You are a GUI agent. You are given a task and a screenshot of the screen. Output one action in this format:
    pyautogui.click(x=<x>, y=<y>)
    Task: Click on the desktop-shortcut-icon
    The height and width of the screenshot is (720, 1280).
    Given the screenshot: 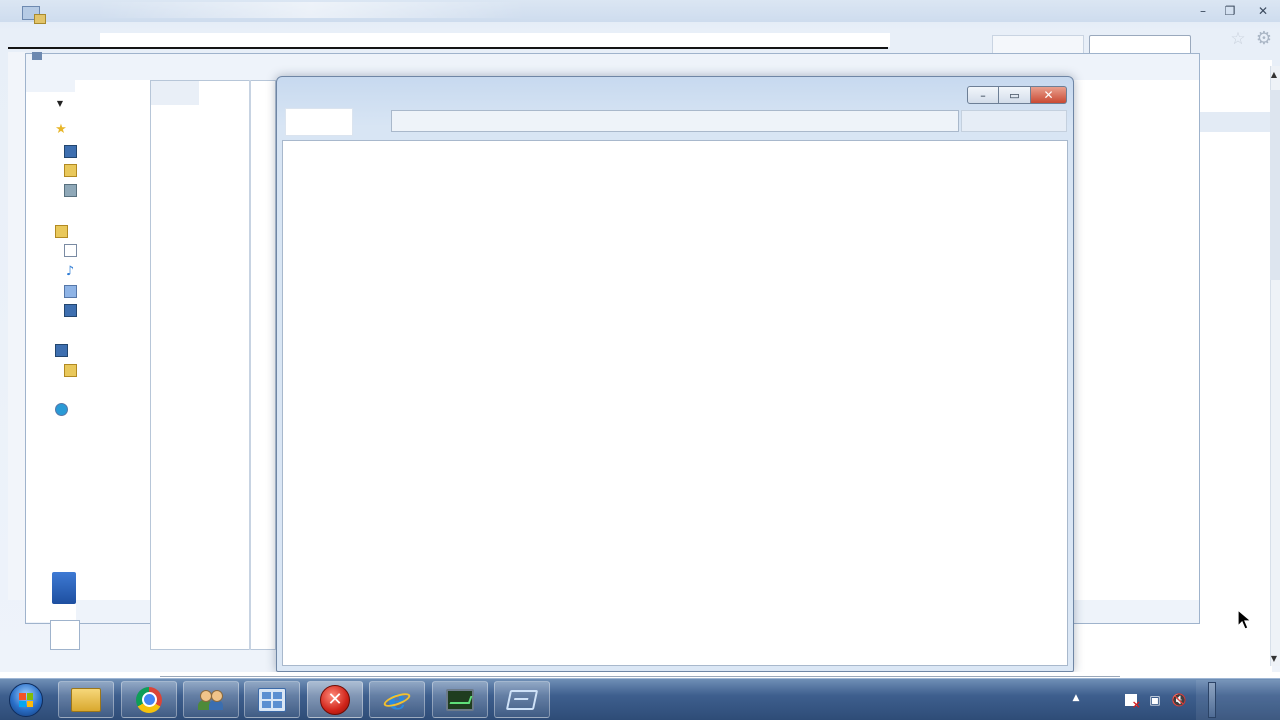 What is the action you would take?
    pyautogui.click(x=32, y=14)
    